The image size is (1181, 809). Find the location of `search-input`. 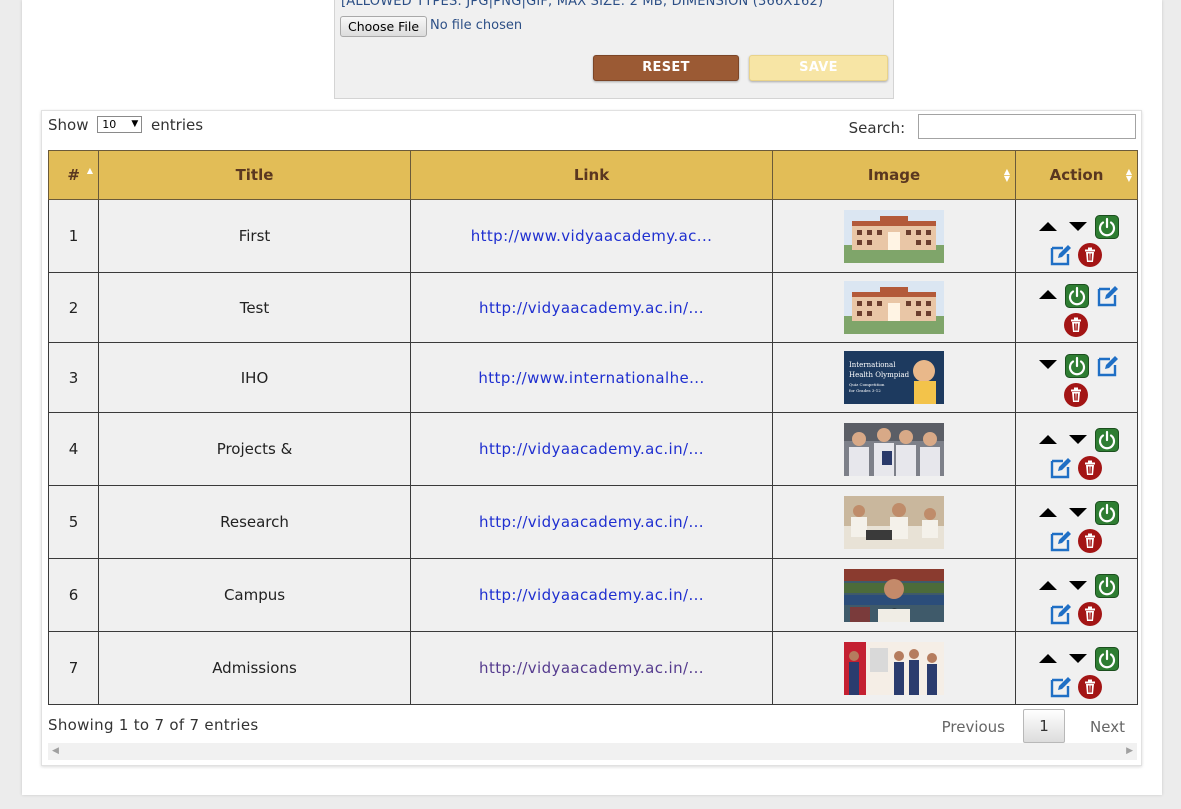

search-input is located at coordinates (1027, 126).